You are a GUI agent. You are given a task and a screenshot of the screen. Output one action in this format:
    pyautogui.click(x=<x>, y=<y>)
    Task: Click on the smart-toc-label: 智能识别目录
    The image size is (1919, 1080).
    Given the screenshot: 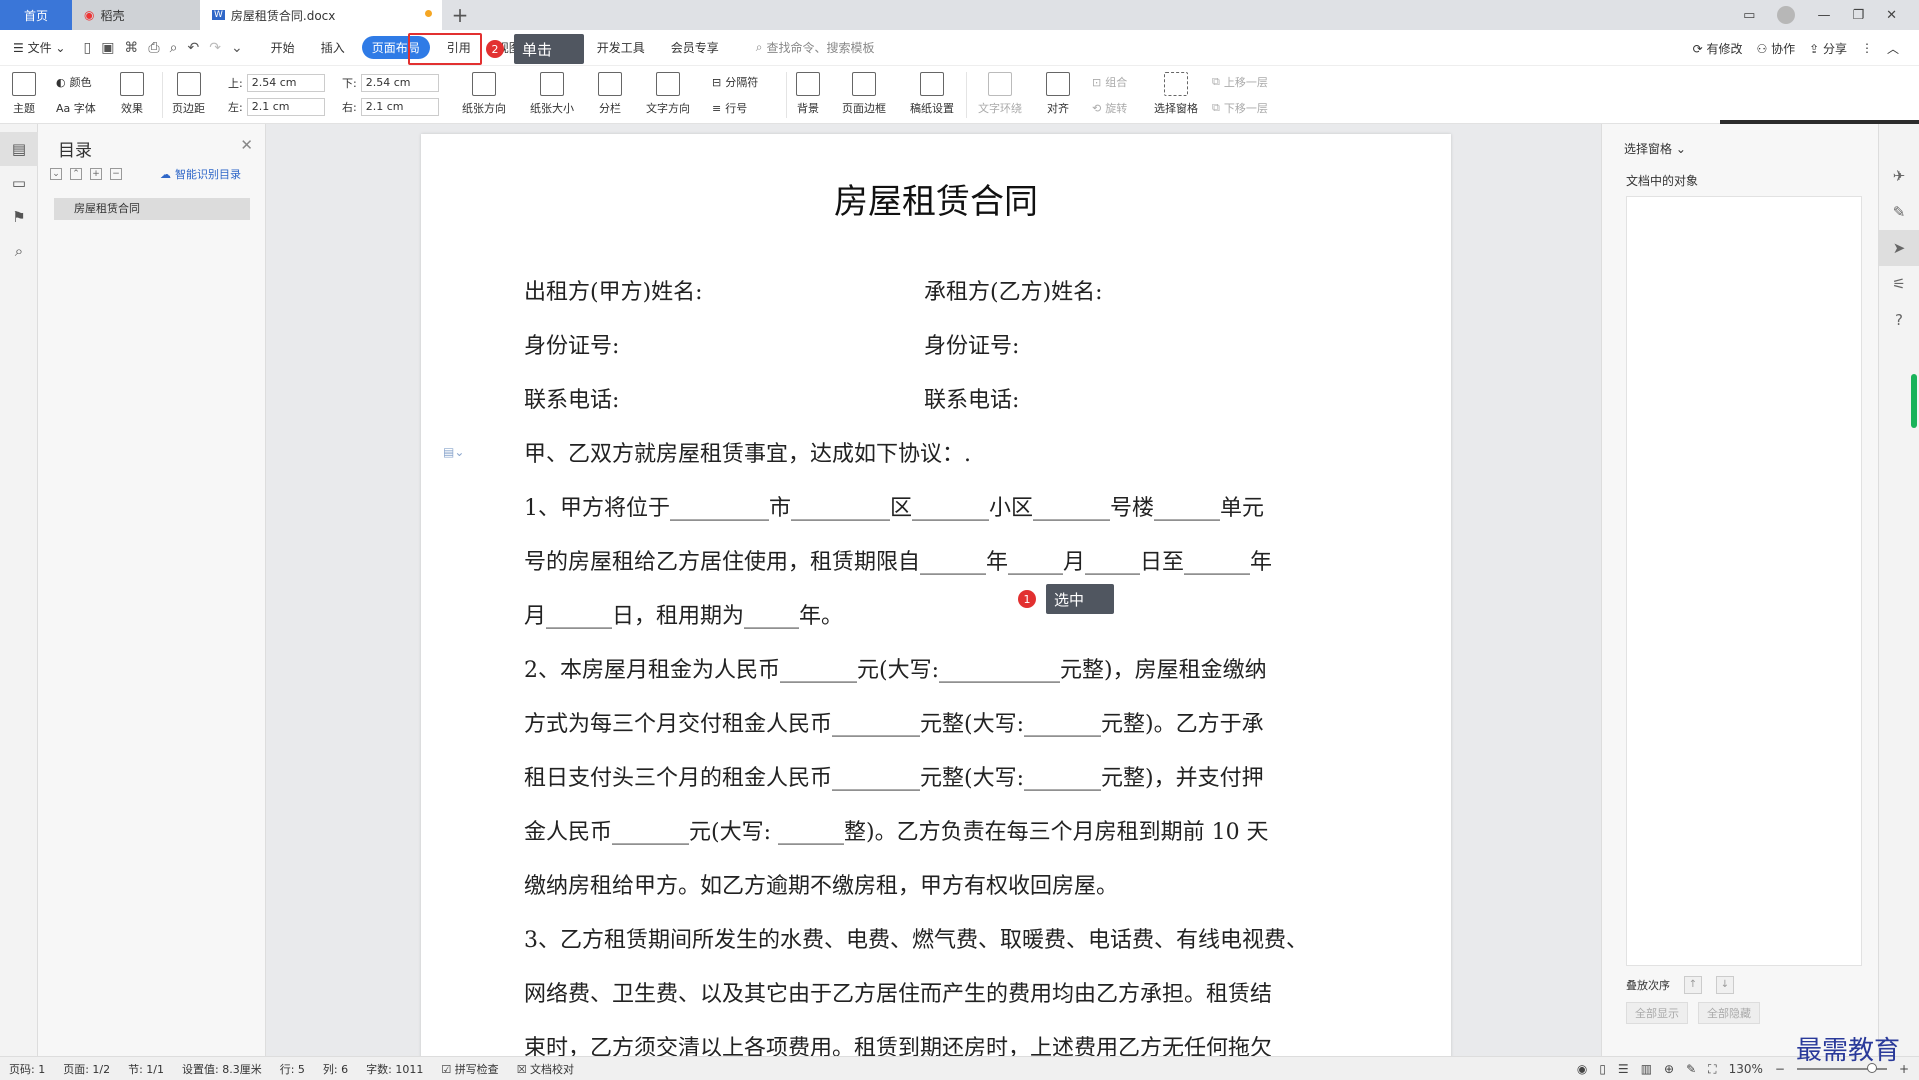 What is the action you would take?
    pyautogui.click(x=208, y=174)
    